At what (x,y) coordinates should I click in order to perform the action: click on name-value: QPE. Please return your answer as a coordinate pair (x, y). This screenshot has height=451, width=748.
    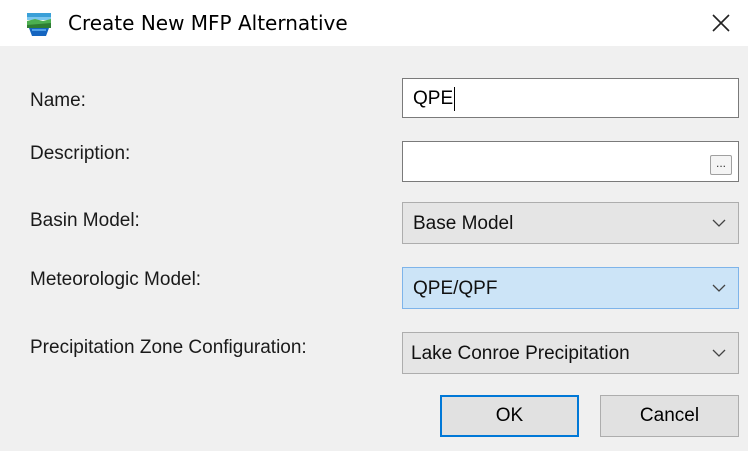
    Looking at the image, I should click on (433, 98).